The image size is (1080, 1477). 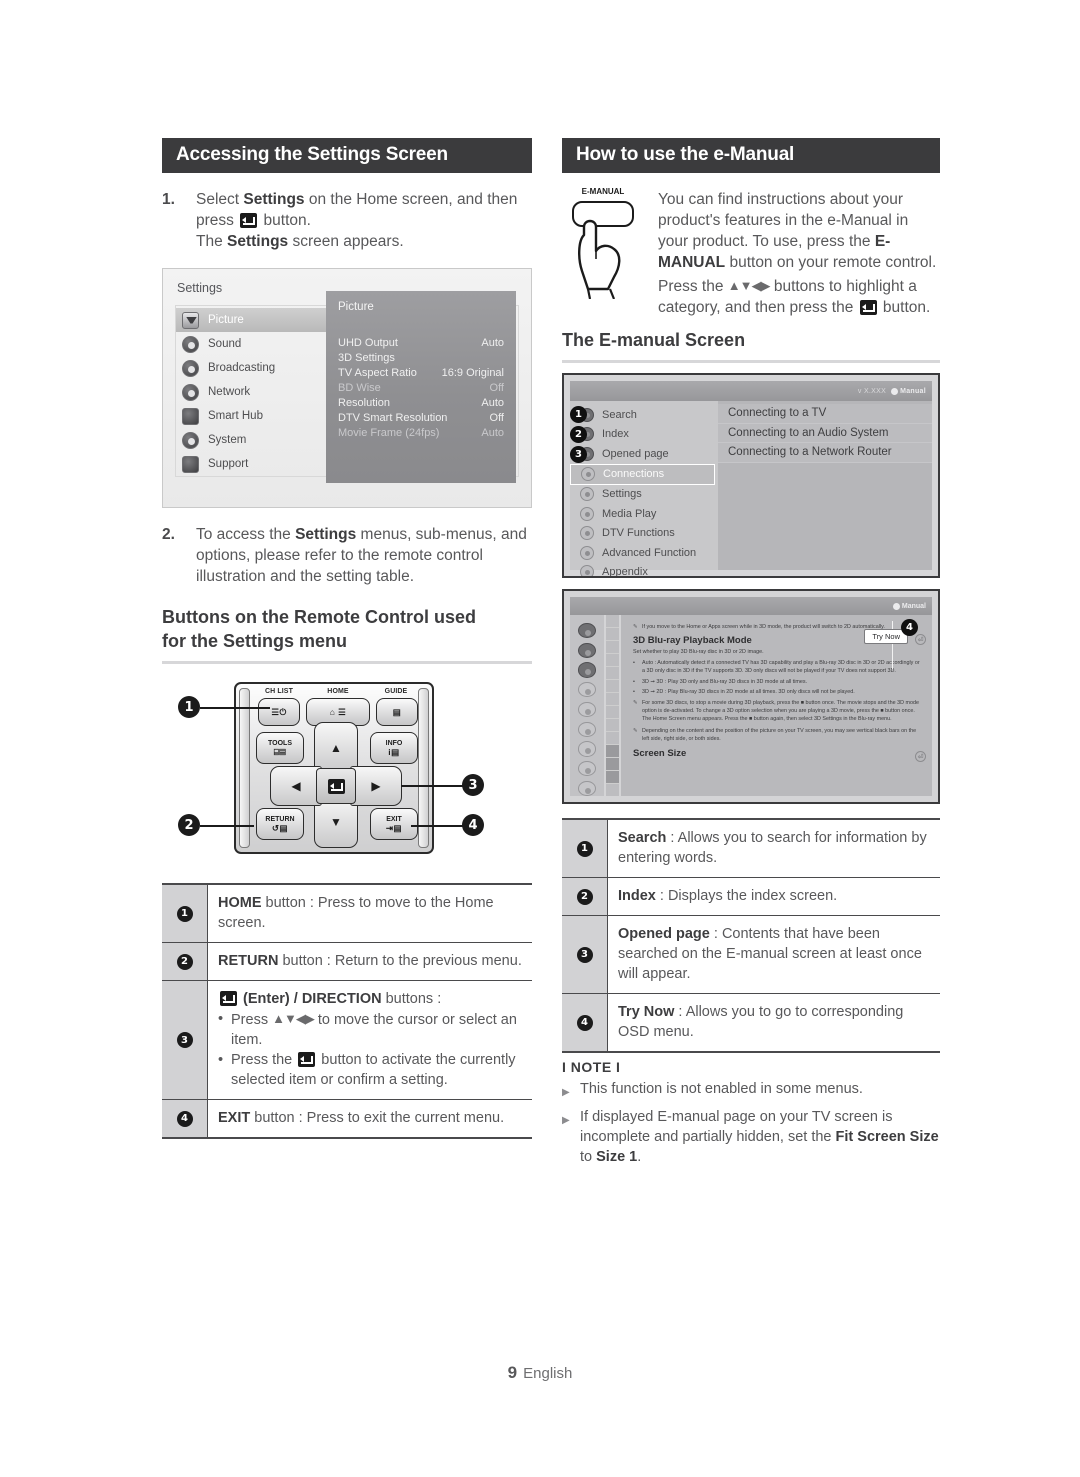 I want to click on brand-mark: Manual, so click(x=908, y=391).